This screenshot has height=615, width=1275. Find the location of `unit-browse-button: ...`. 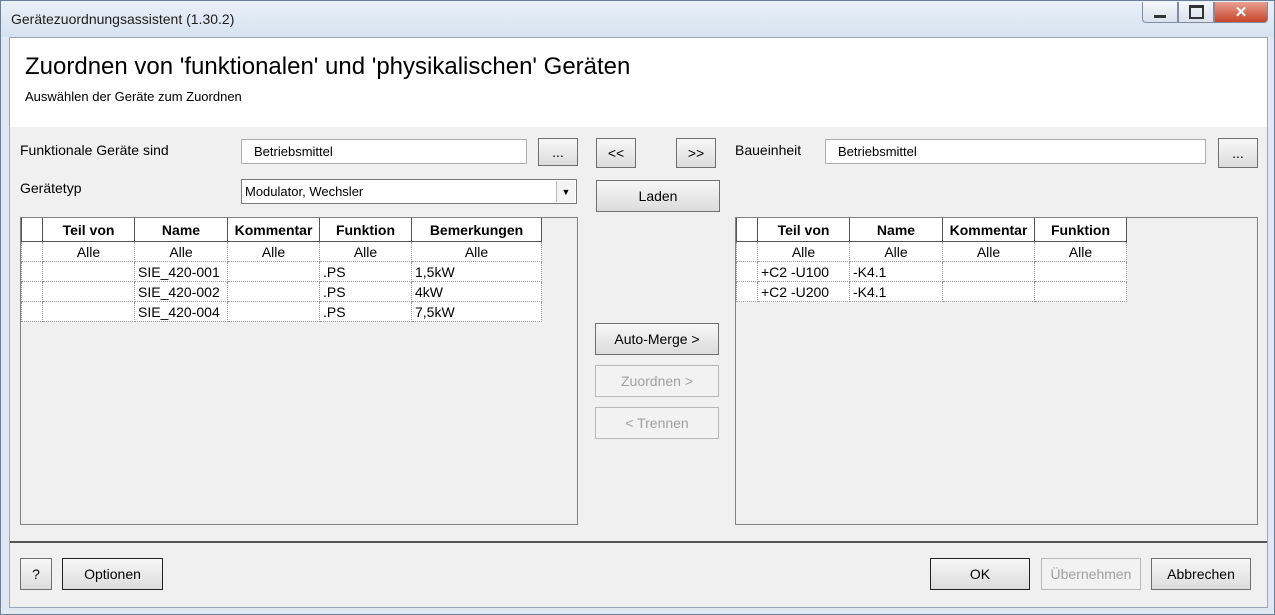

unit-browse-button: ... is located at coordinates (1238, 153).